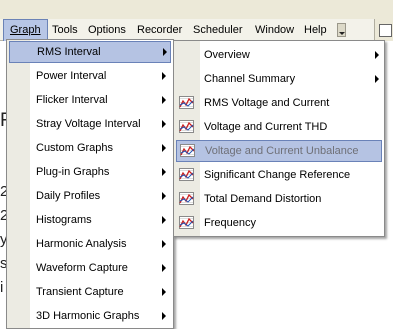  Describe the element at coordinates (279, 175) in the screenshot. I see `menu-item-significant-change-reference: Significant Change Reference` at that location.